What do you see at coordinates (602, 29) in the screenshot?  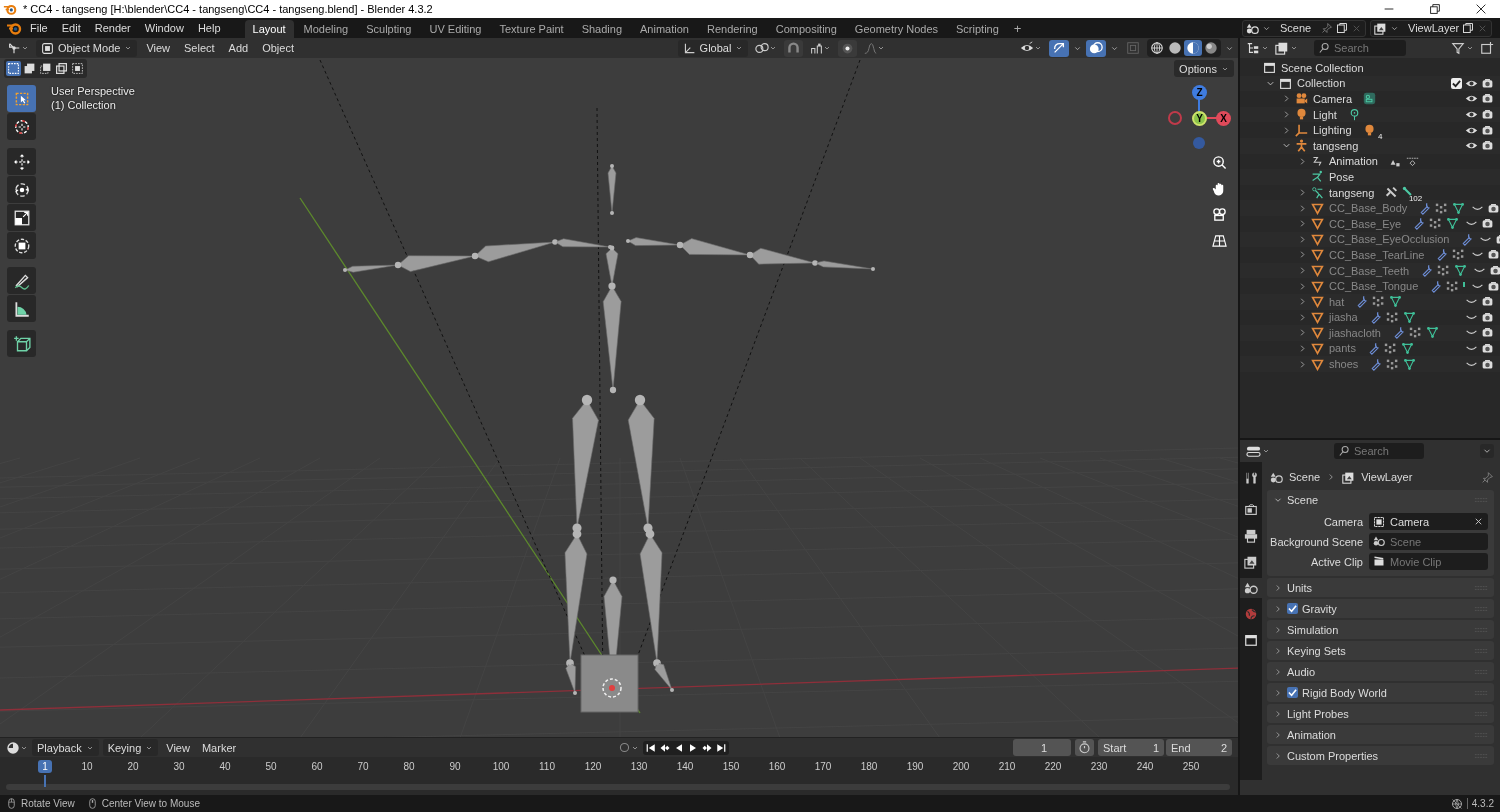 I see `workspace-tab: Shading` at bounding box center [602, 29].